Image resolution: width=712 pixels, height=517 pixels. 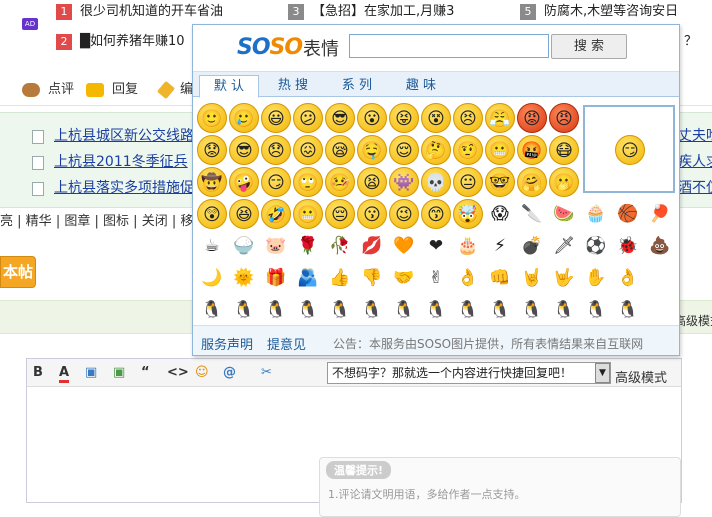 I want to click on tool-icon: 图标, so click(x=116, y=221).